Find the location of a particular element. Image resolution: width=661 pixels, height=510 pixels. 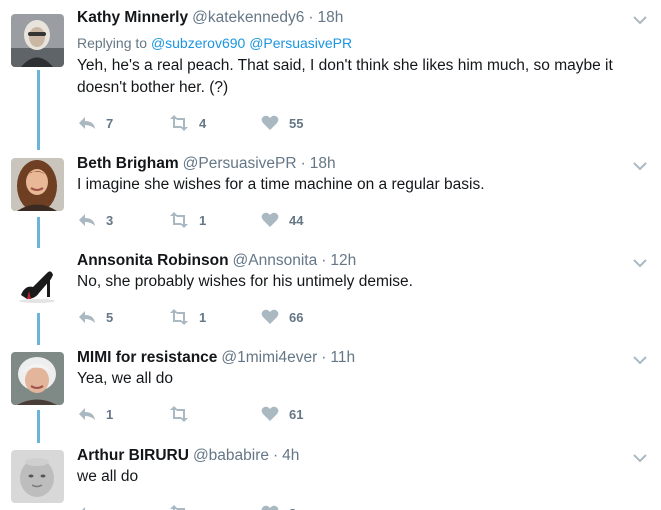

author-handle: @Annsonita is located at coordinates (275, 260).